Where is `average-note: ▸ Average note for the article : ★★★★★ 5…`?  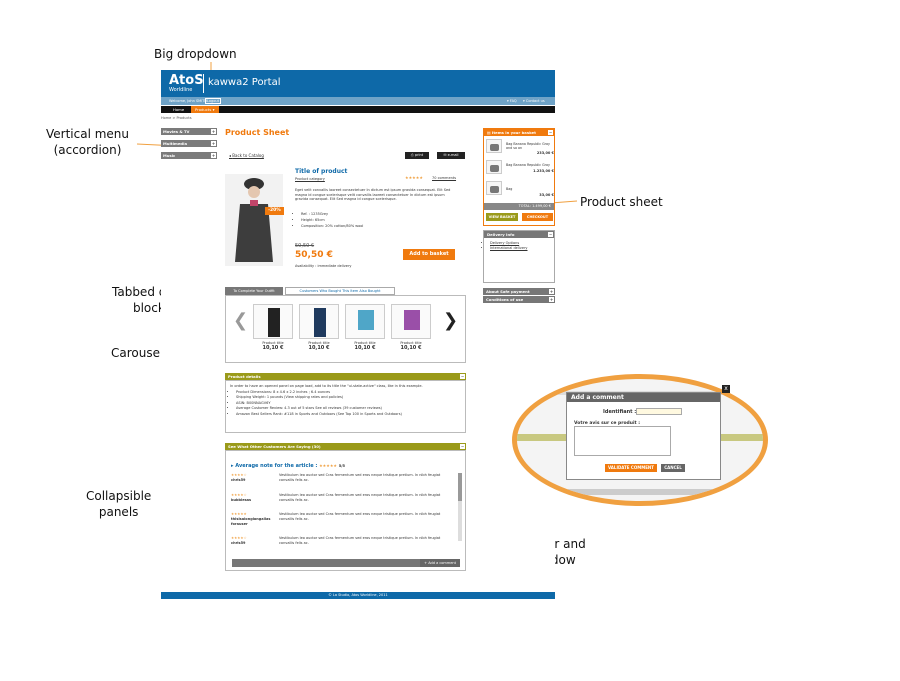
average-note: ▸ Average note for the article : ★★★★★ 5… is located at coordinates (288, 466).